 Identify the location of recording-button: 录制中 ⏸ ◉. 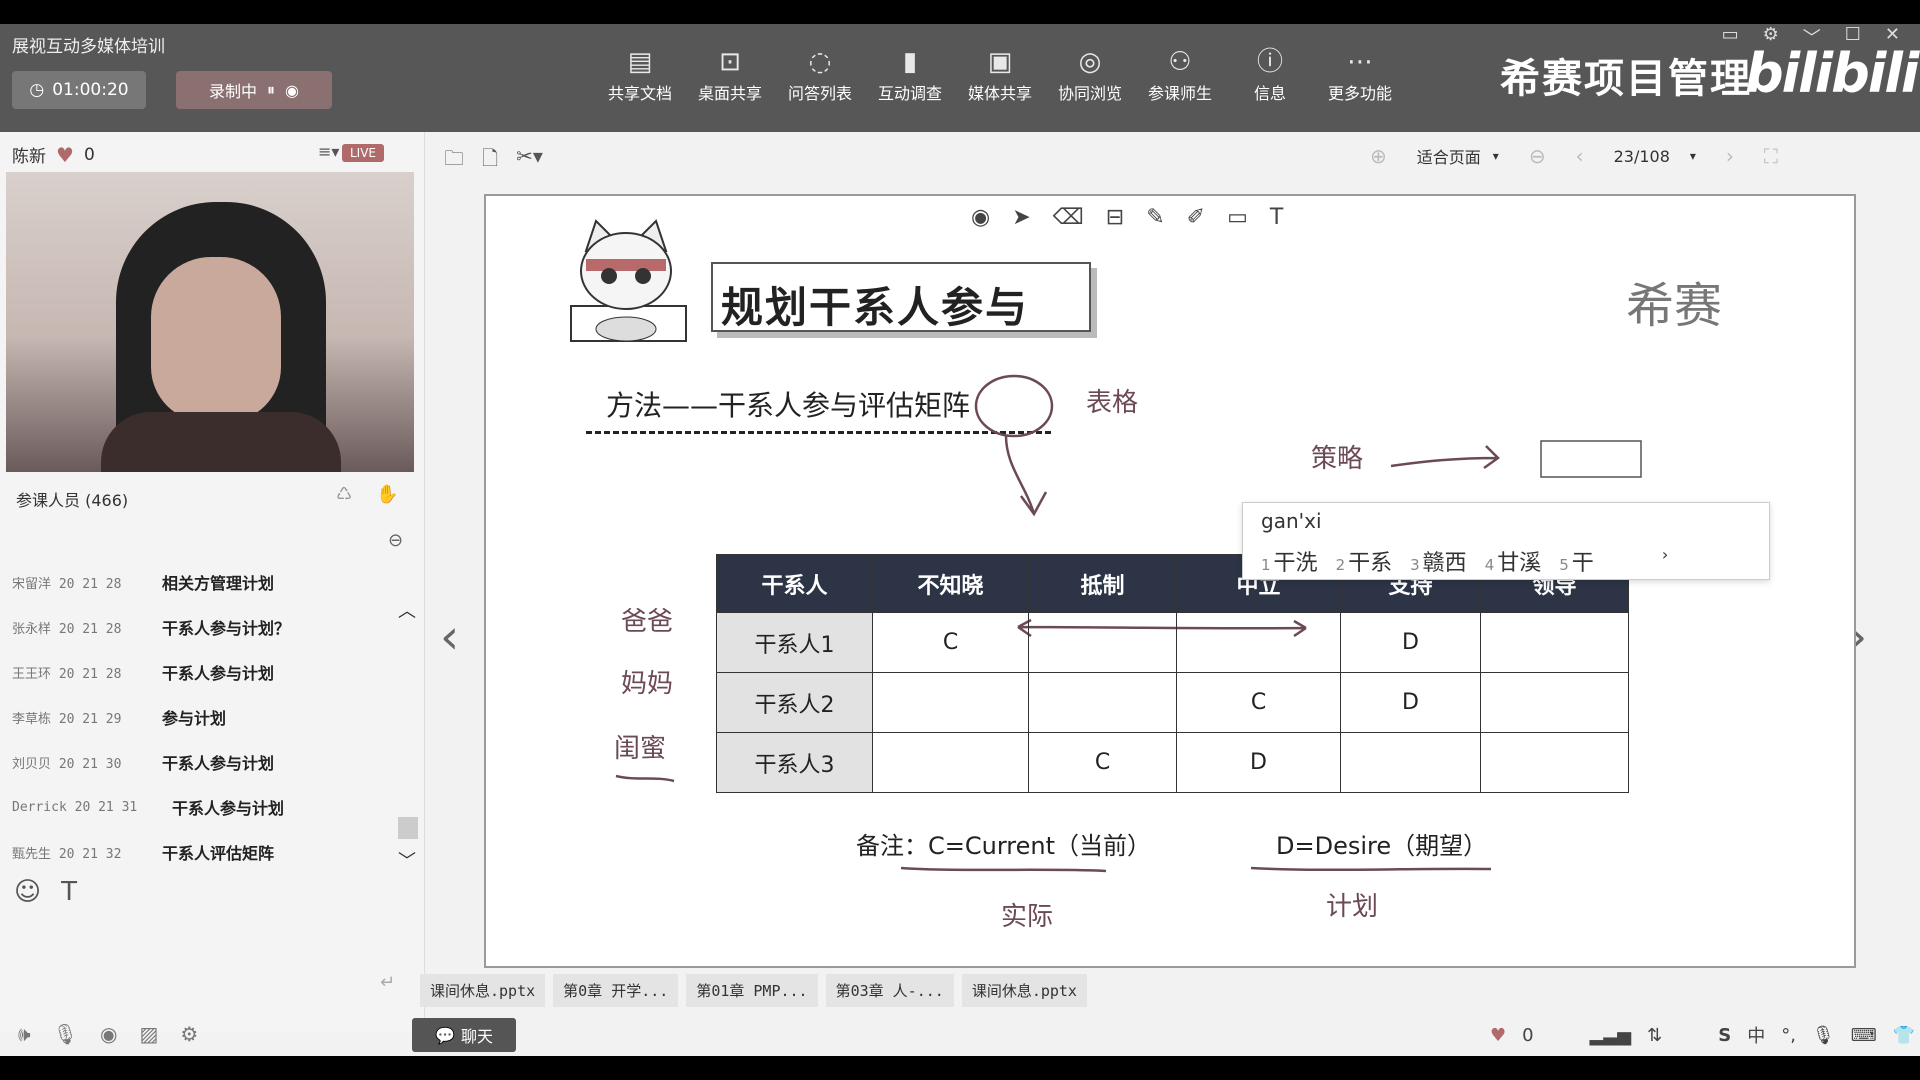
(254, 90).